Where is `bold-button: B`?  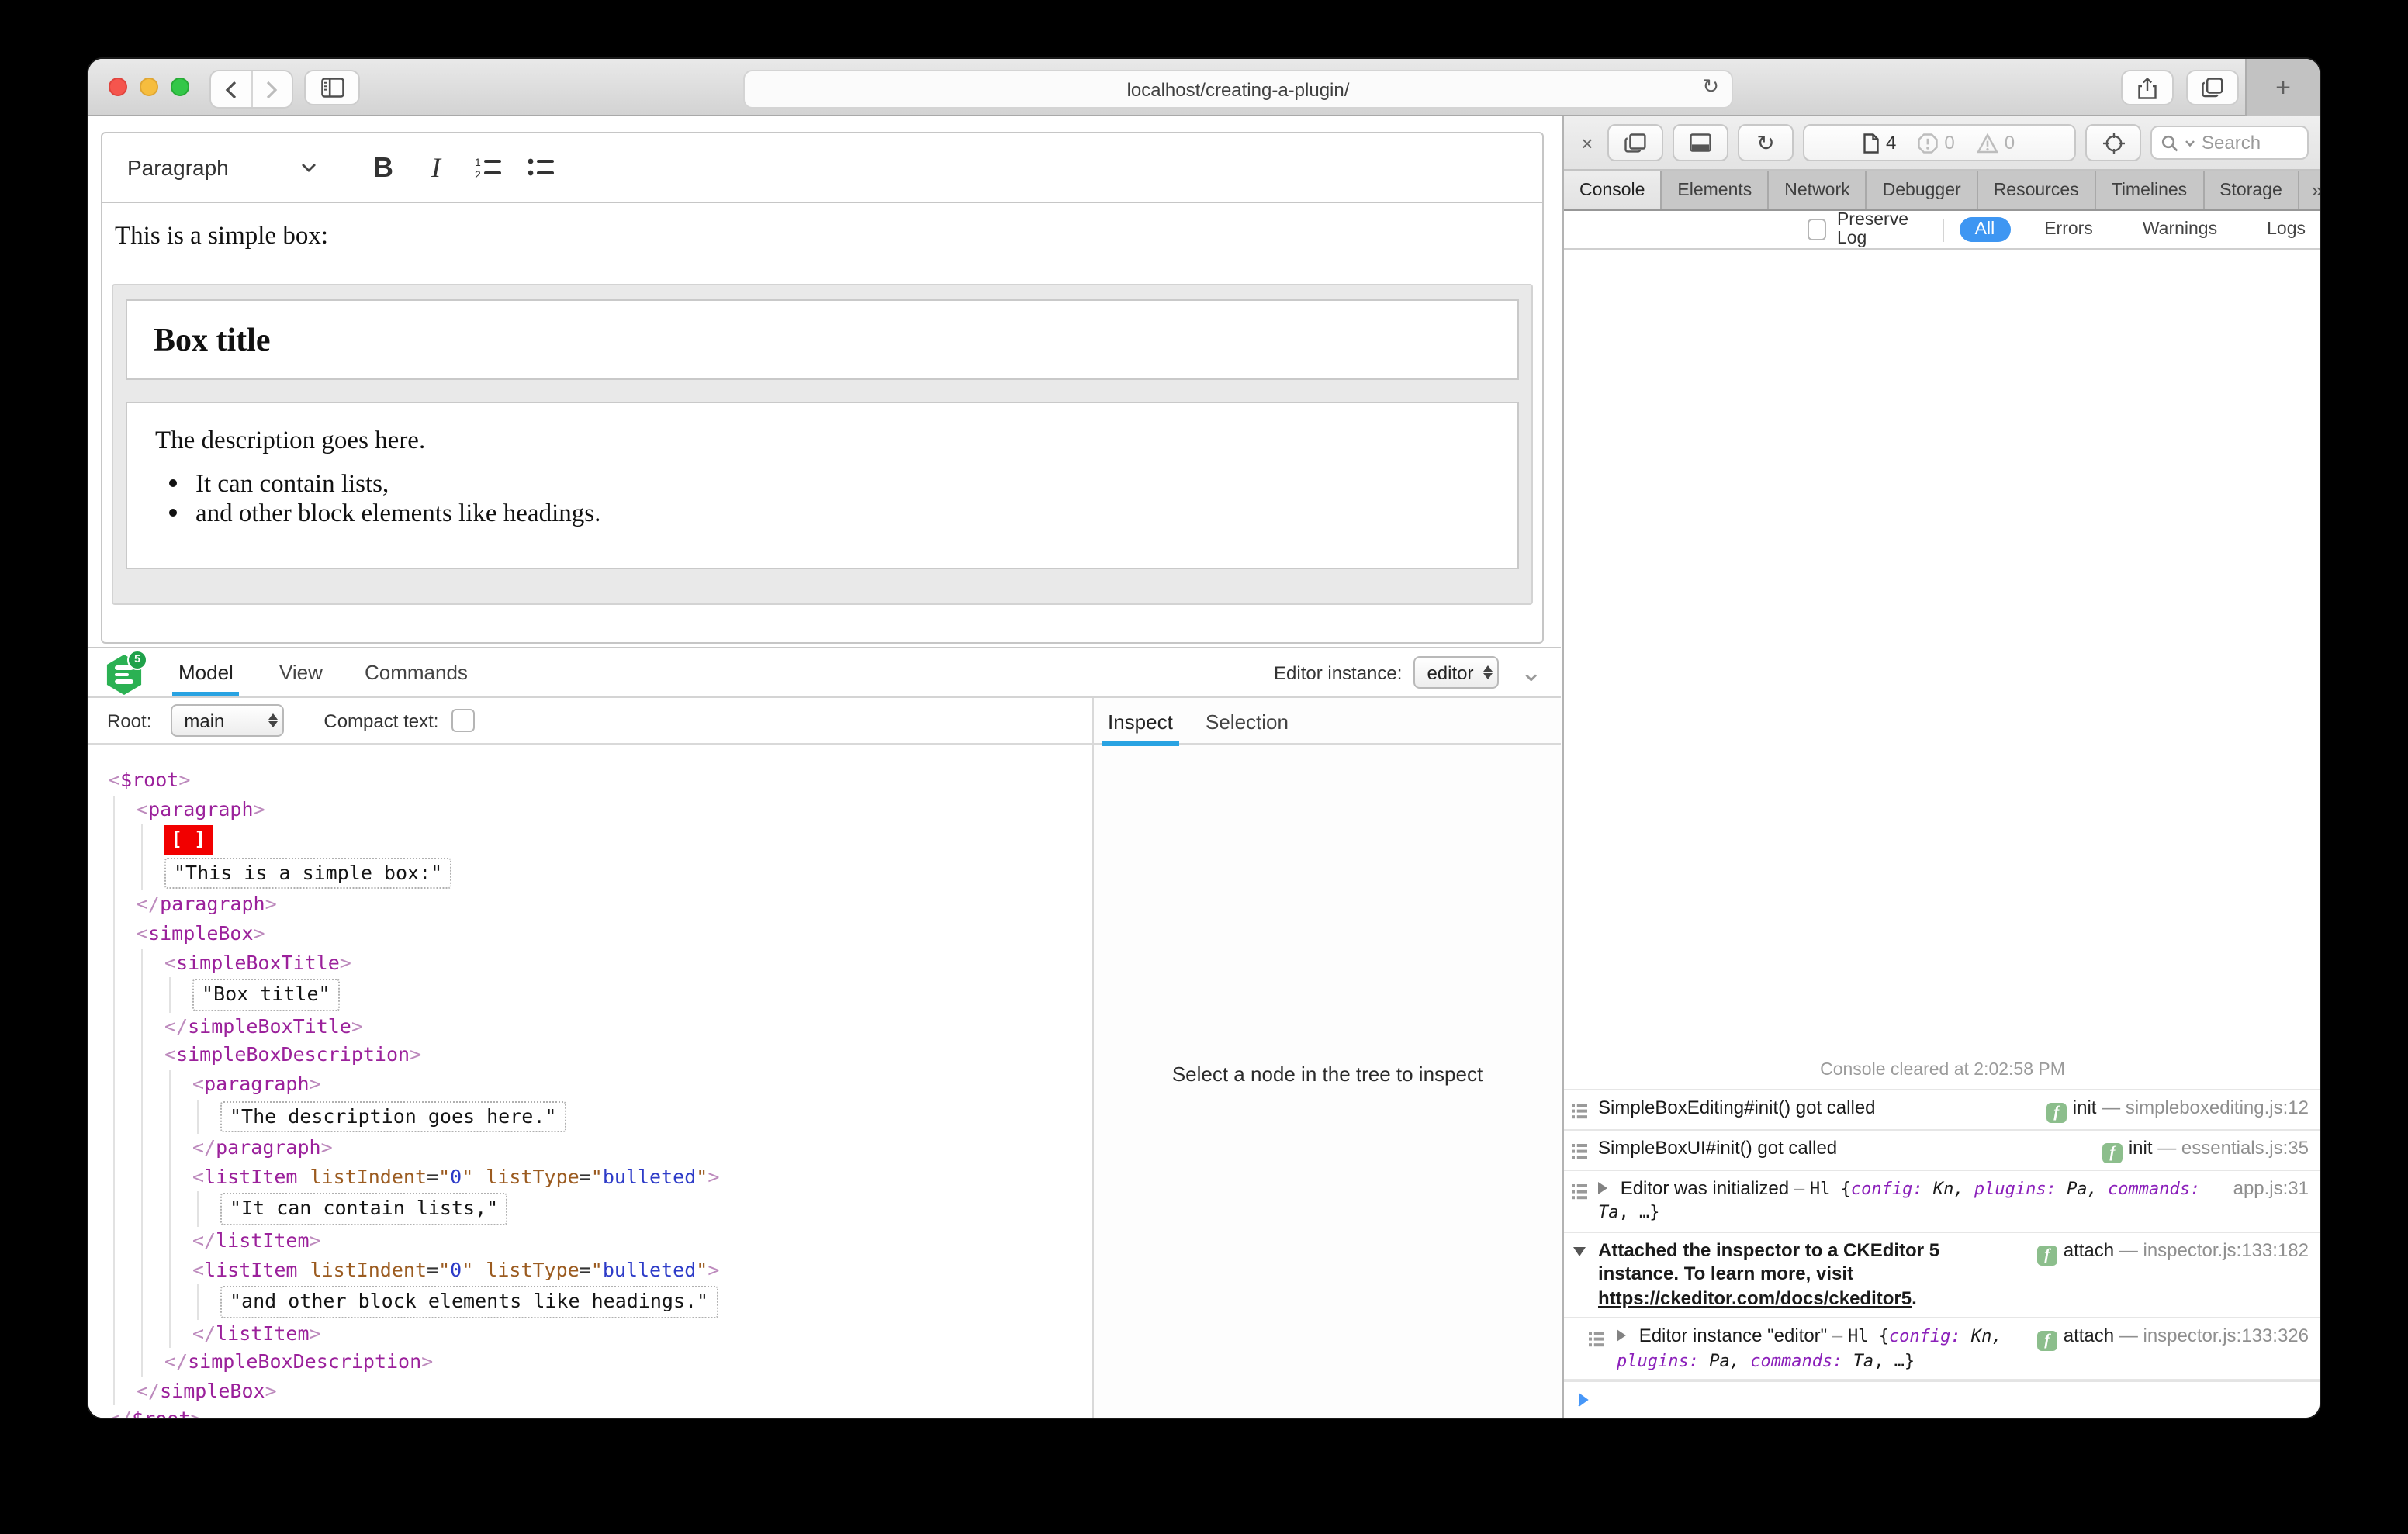
bold-button: B is located at coordinates (383, 167).